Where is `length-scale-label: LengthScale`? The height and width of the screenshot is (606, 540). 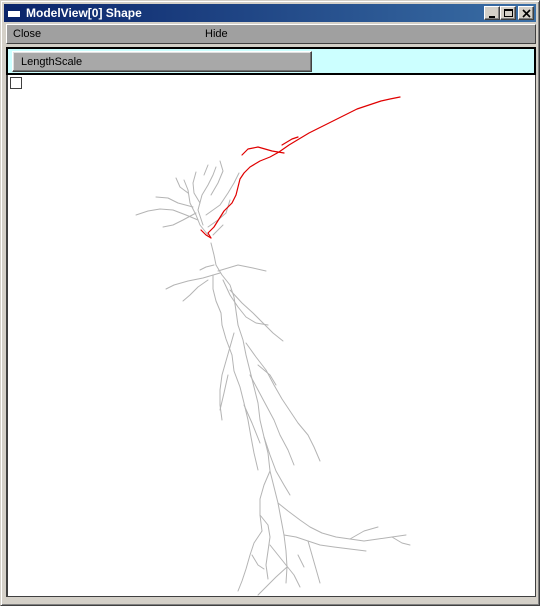
length-scale-label: LengthScale is located at coordinates (52, 62).